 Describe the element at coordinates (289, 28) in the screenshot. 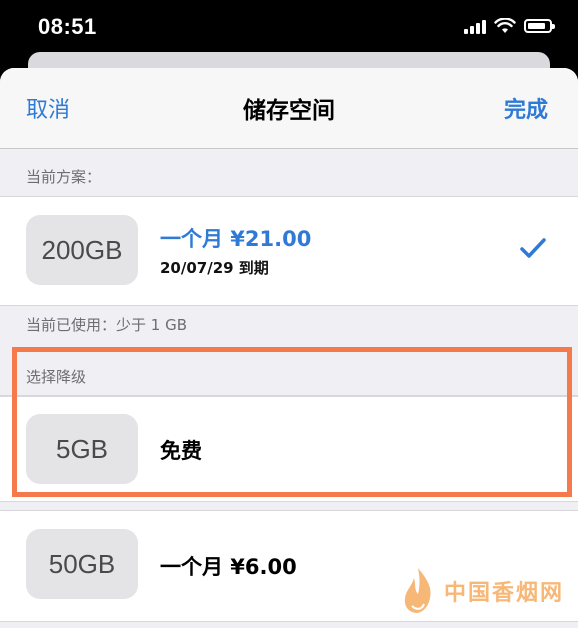

I see `status-bar: 08:51` at that location.